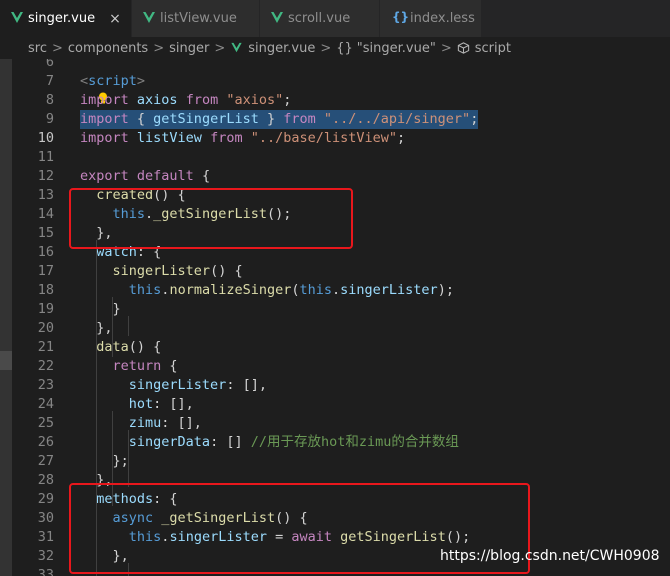 The height and width of the screenshot is (576, 670). I want to click on line-number: 25, so click(45, 423).